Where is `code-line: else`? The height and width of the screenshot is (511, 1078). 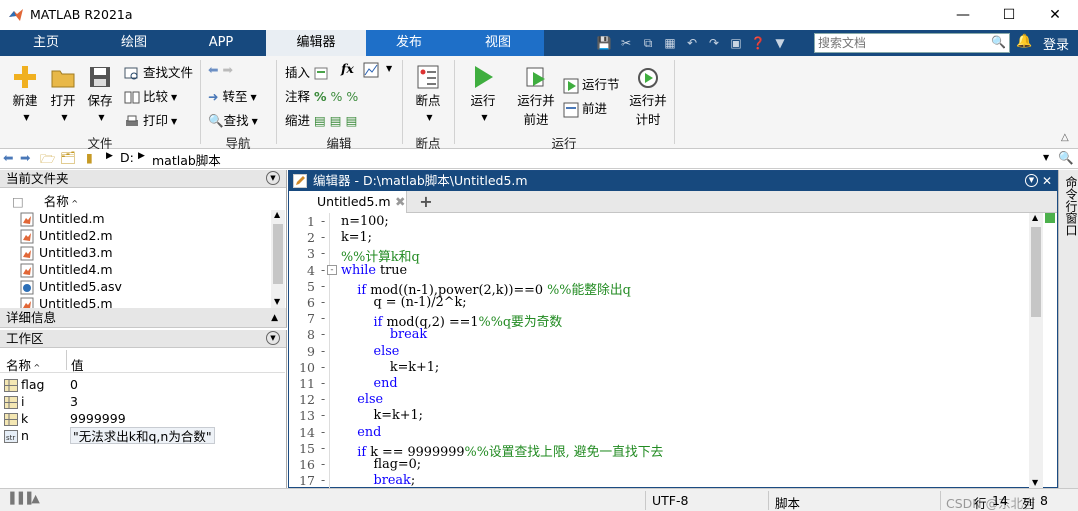
code-line: else is located at coordinates (370, 351).